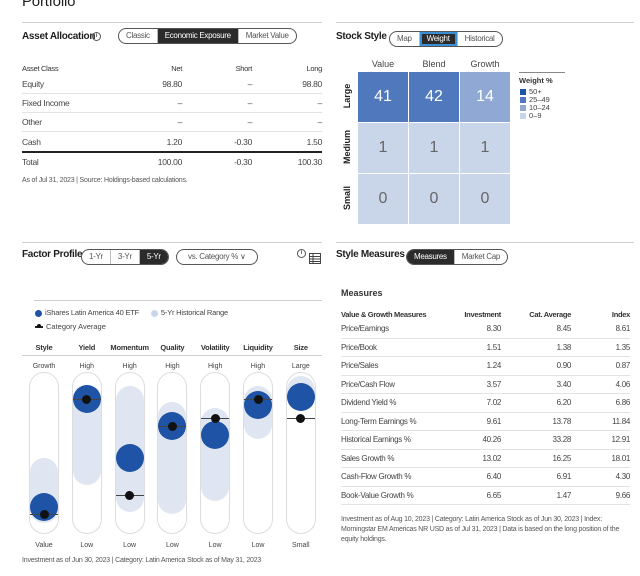 The height and width of the screenshot is (576, 640). What do you see at coordinates (39, 326) in the screenshot?
I see `category-legend-icon` at bounding box center [39, 326].